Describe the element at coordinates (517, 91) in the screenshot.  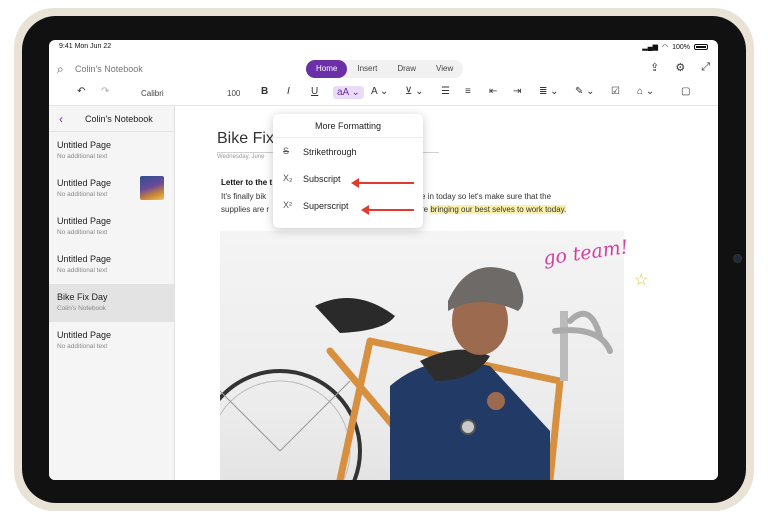
I see `indent-icon: ⇥` at that location.